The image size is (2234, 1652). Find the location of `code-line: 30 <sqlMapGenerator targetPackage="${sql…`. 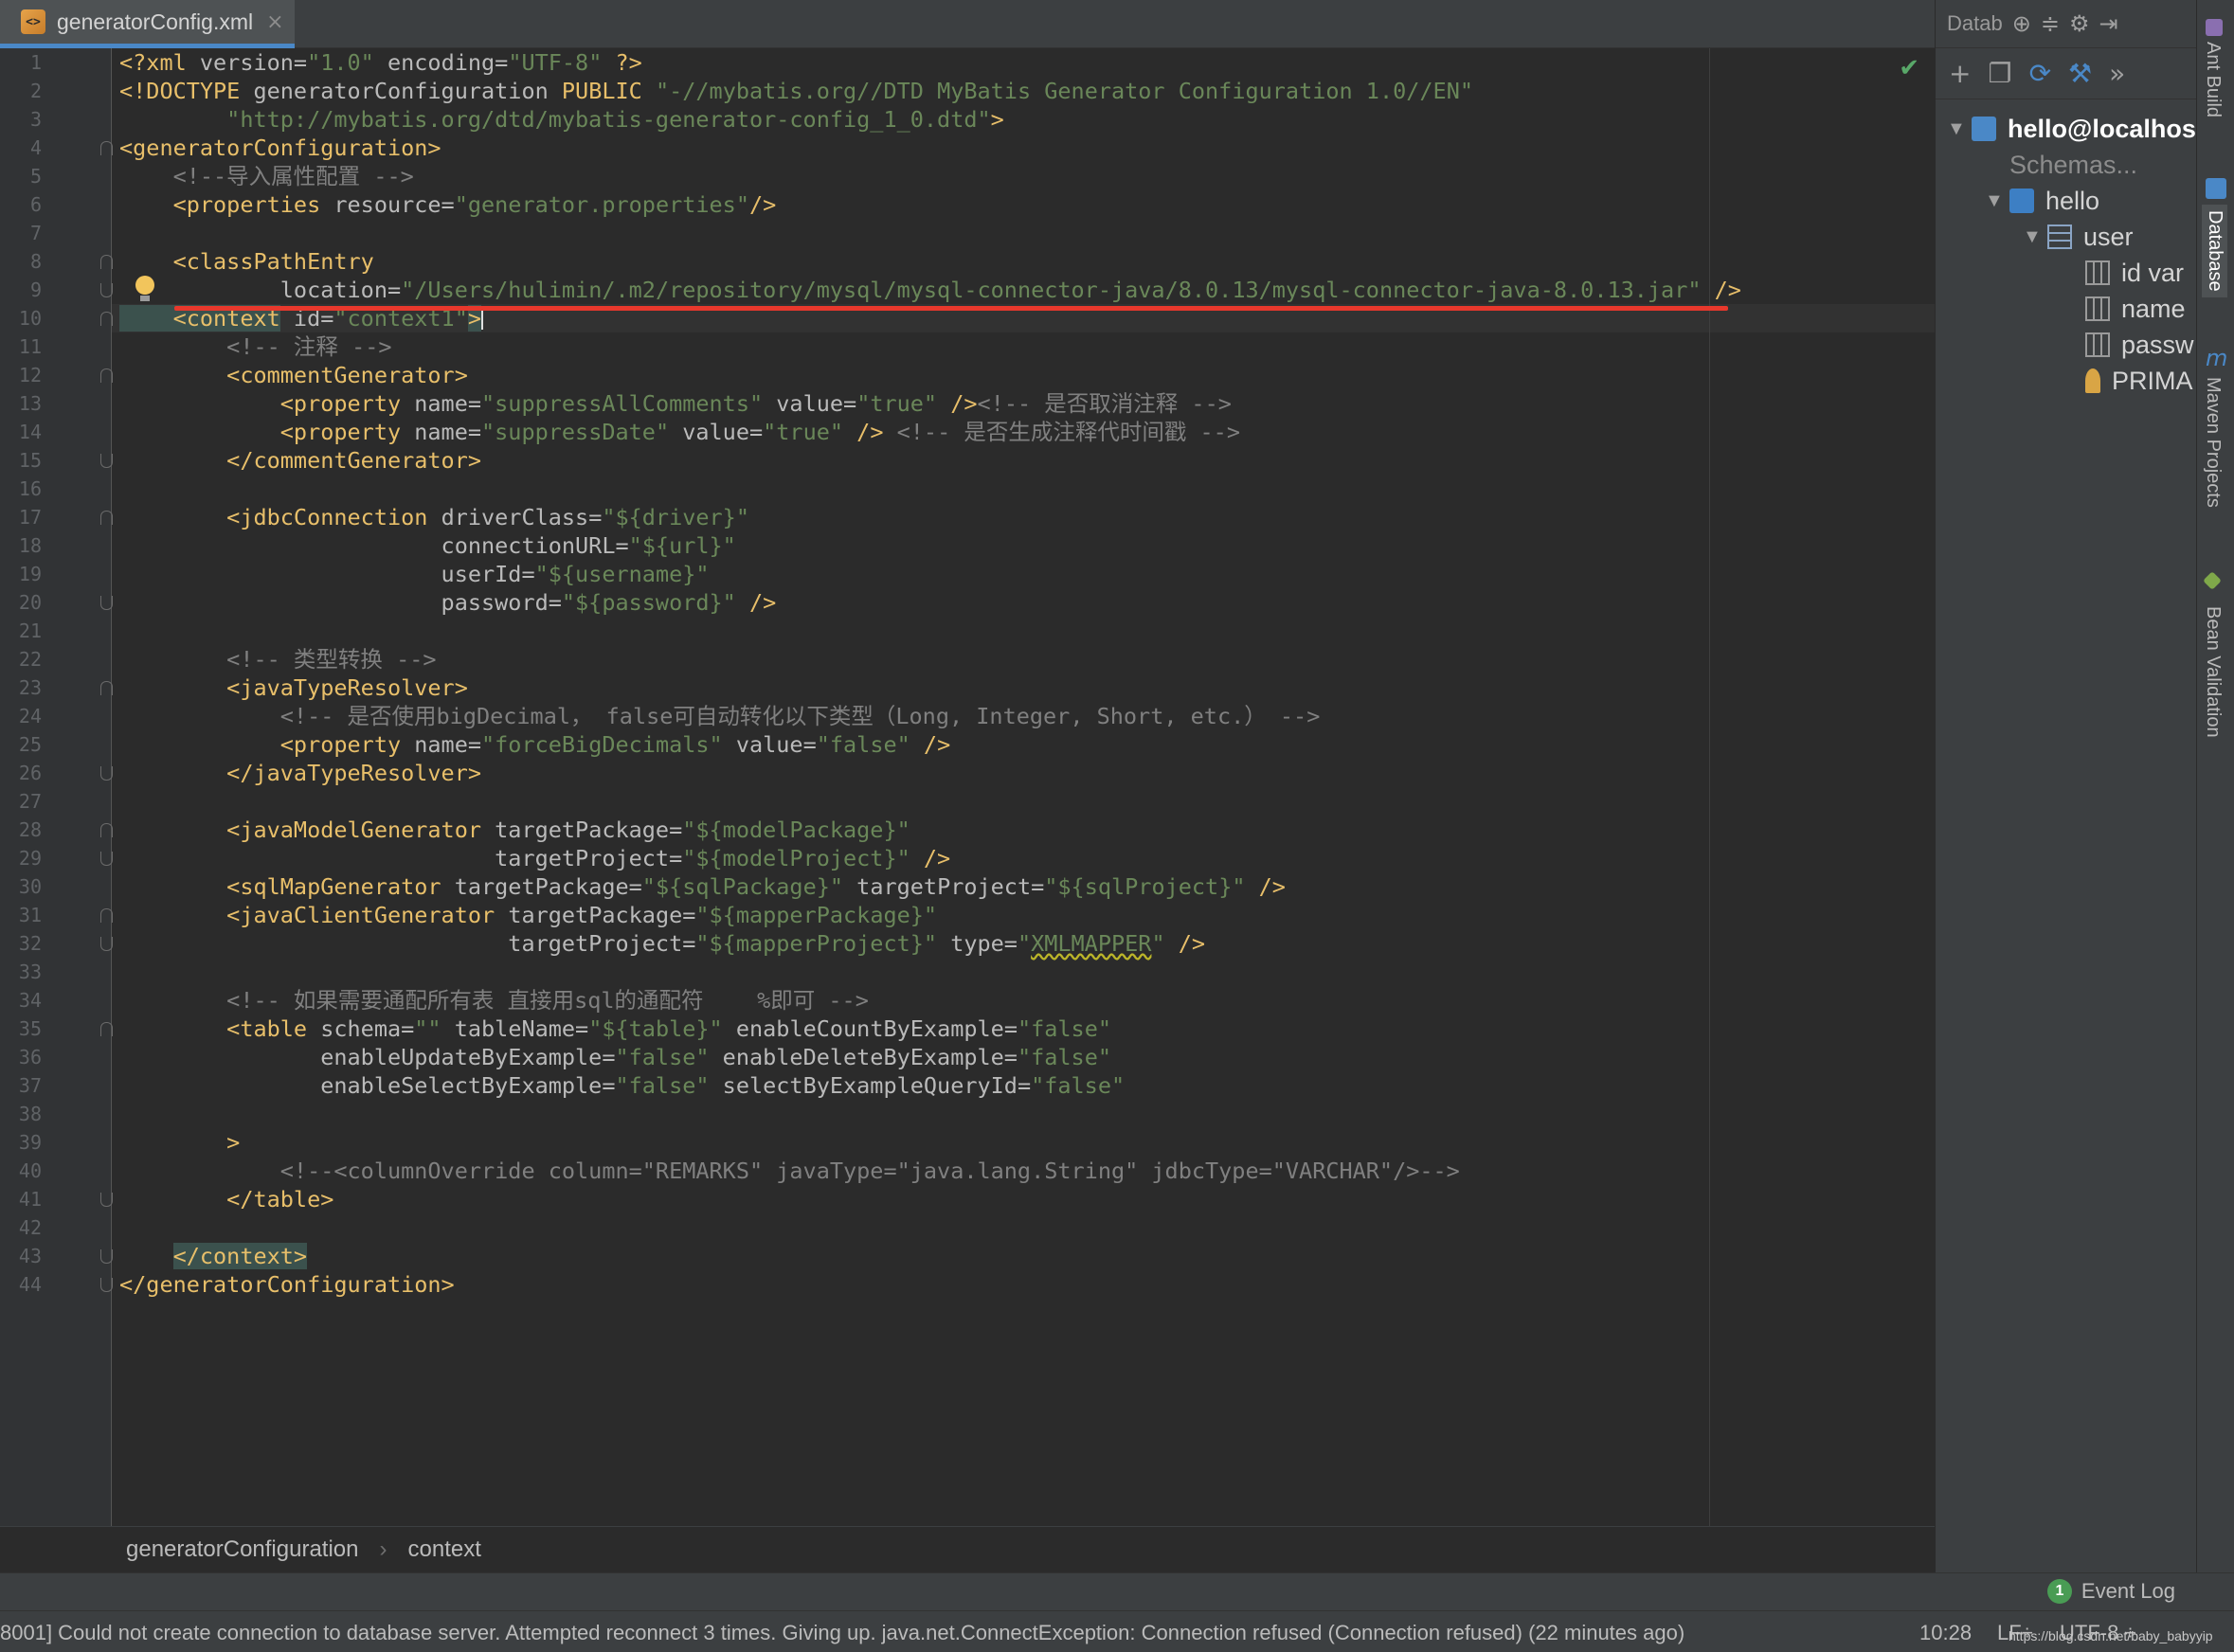

code-line: 30 <sqlMapGenerator targetPackage="${sql… is located at coordinates (967, 886).